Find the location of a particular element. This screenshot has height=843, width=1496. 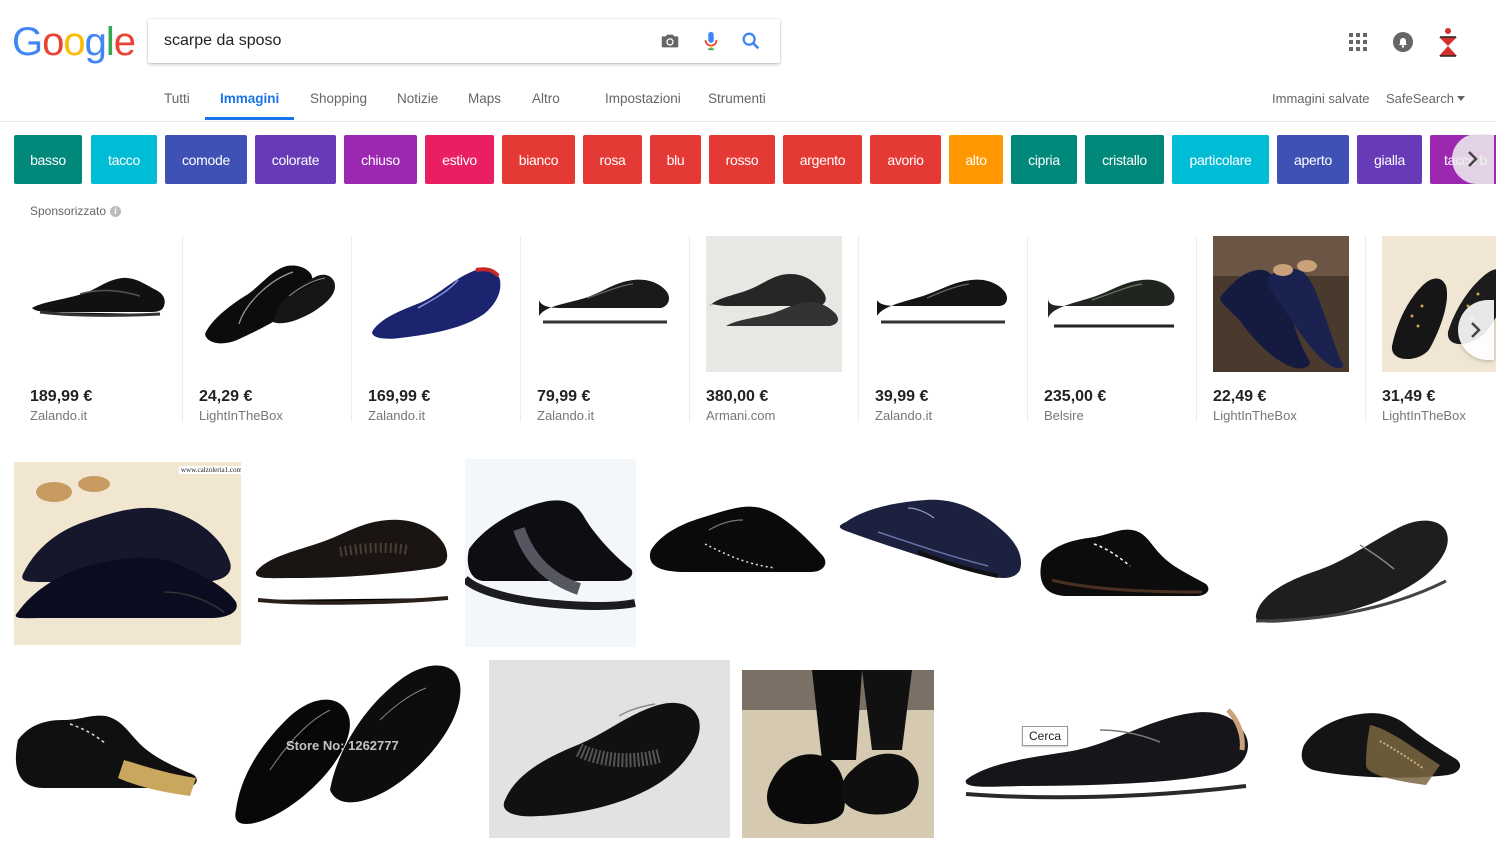

chip: blu is located at coordinates (675, 159).